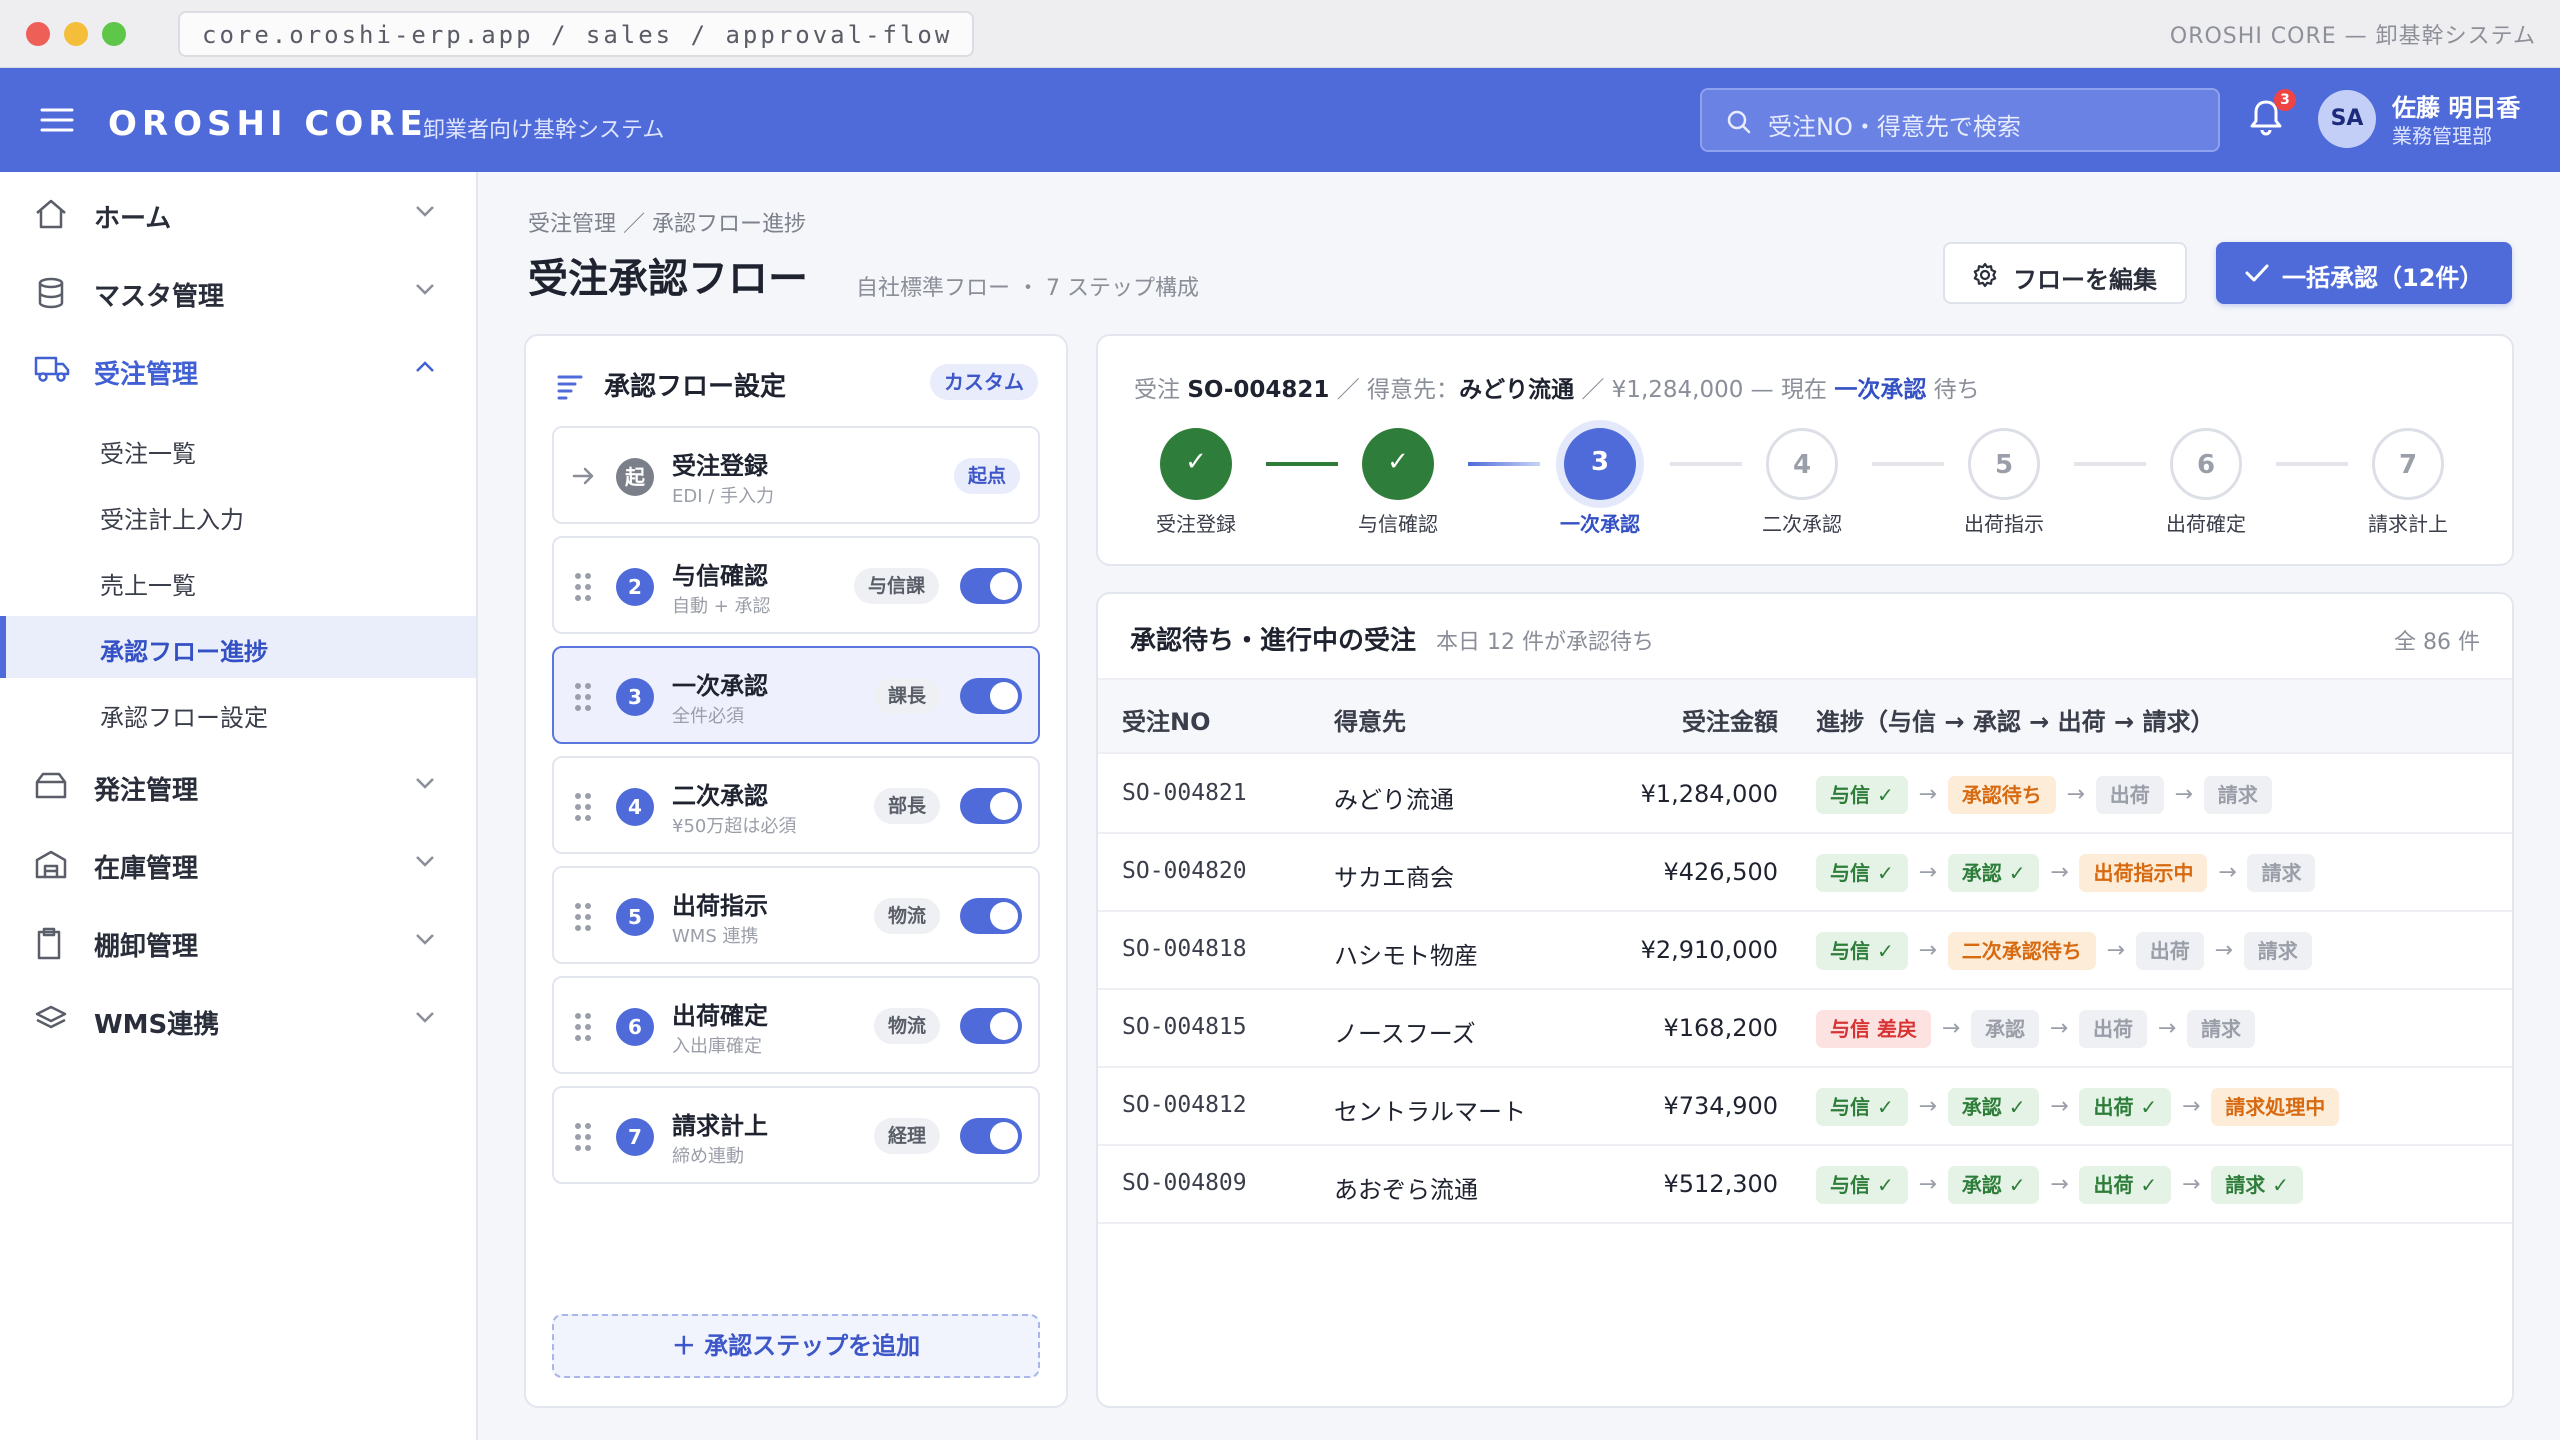  What do you see at coordinates (1720, 1028) in the screenshot?
I see `order-amount: ¥168,200` at bounding box center [1720, 1028].